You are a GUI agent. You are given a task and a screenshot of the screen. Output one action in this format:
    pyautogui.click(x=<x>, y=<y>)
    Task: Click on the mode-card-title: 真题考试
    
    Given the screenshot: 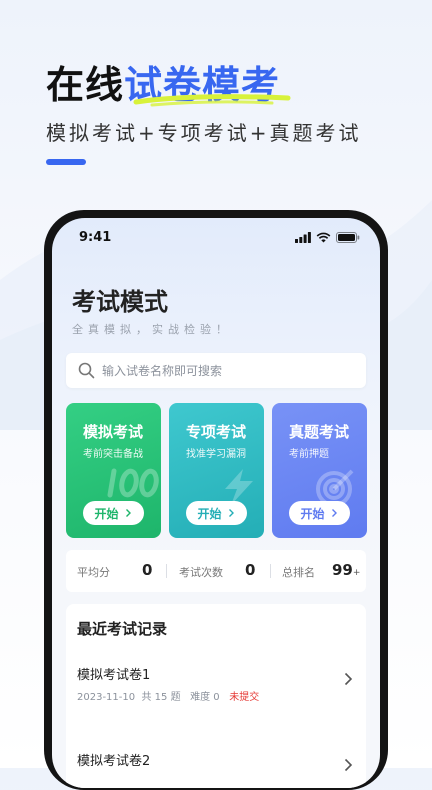 What is the action you would take?
    pyautogui.click(x=319, y=432)
    